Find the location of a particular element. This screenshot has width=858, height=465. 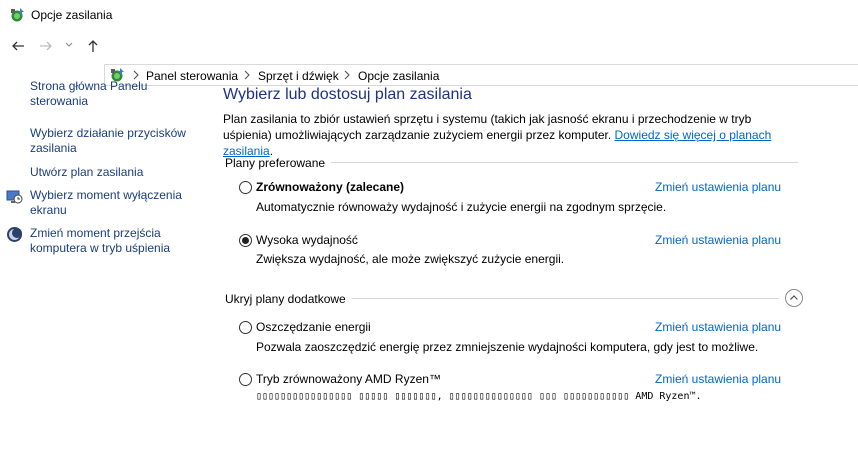

collapse-button is located at coordinates (794, 298).